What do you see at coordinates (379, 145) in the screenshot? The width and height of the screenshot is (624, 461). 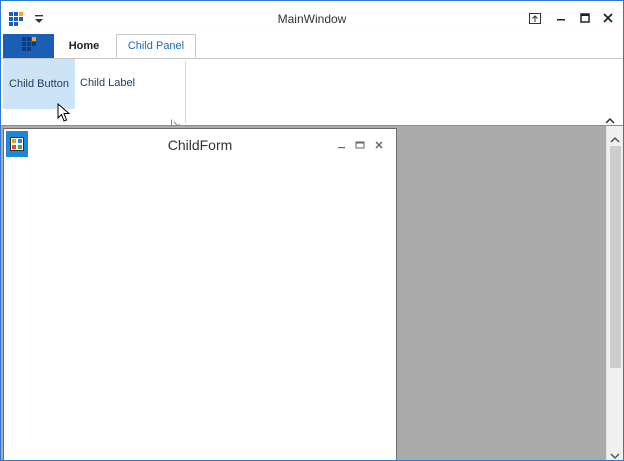 I see `child-close-icon` at bounding box center [379, 145].